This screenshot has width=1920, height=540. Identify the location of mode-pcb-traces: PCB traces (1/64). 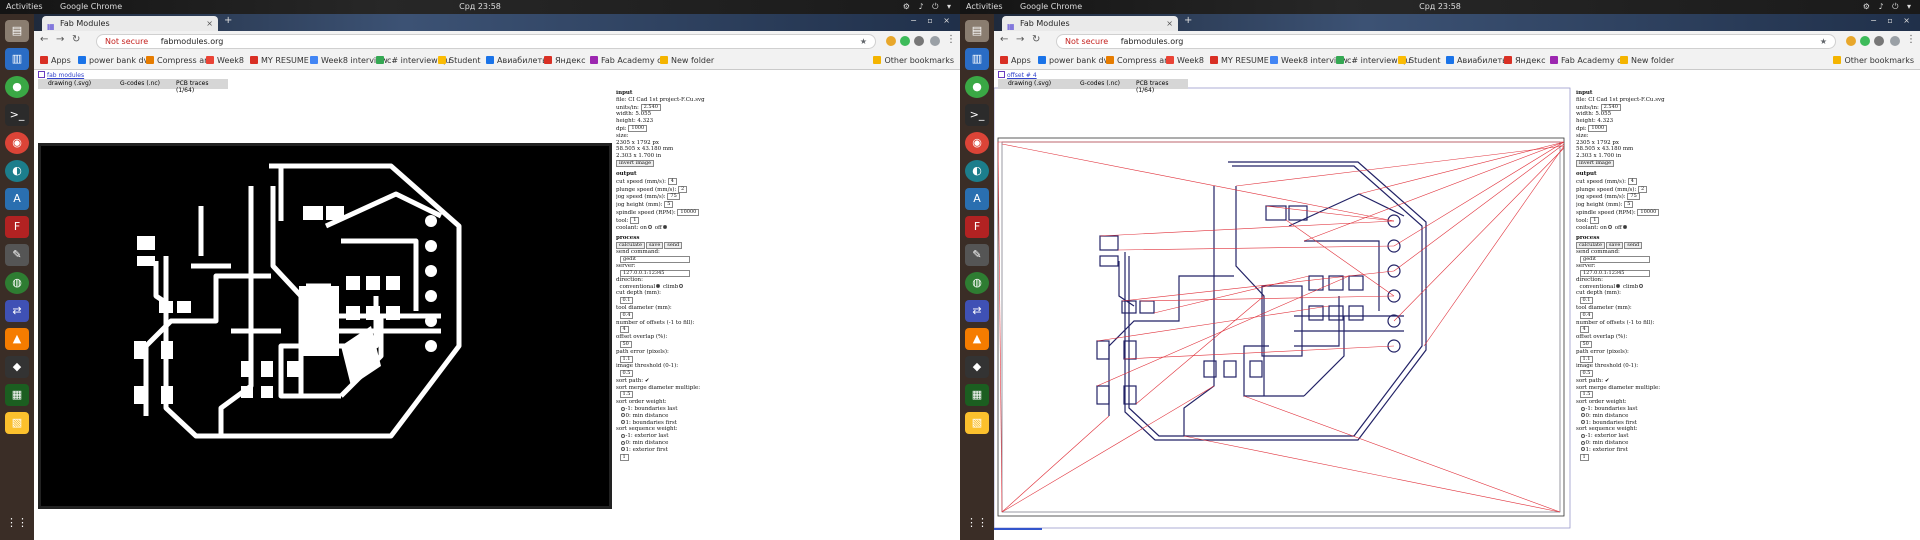
(1162, 87).